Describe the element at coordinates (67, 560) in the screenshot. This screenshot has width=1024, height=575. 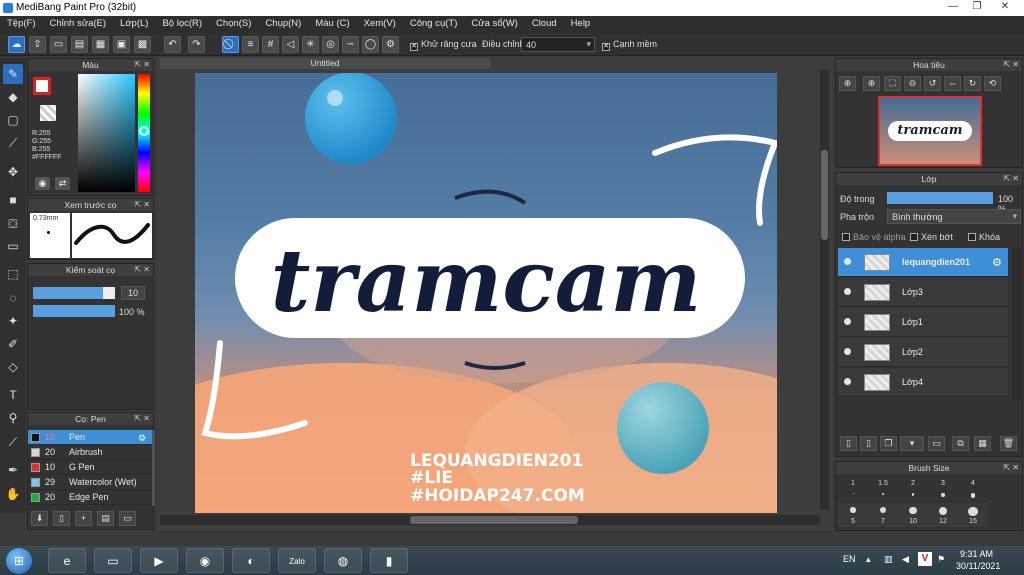
I see `ie-icon: e` at that location.